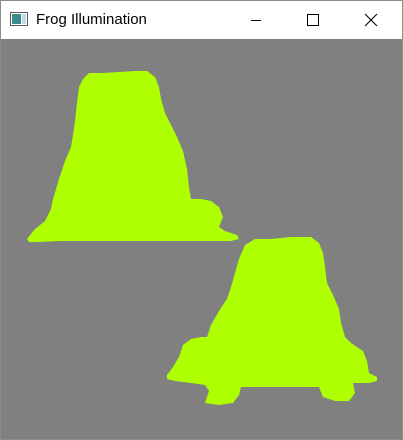  I want to click on maximize-icon, so click(313, 20).